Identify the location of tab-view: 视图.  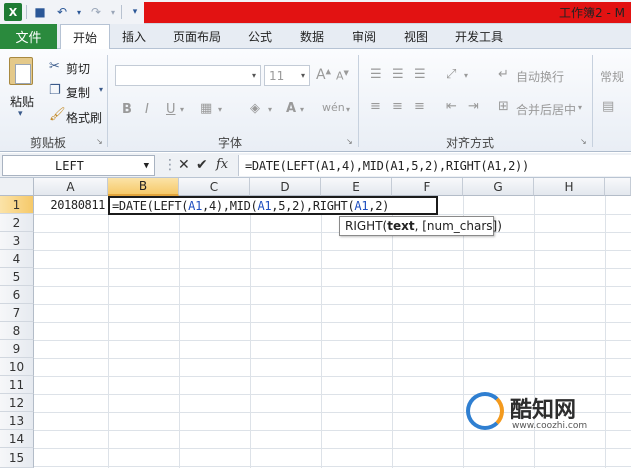
(416, 36).